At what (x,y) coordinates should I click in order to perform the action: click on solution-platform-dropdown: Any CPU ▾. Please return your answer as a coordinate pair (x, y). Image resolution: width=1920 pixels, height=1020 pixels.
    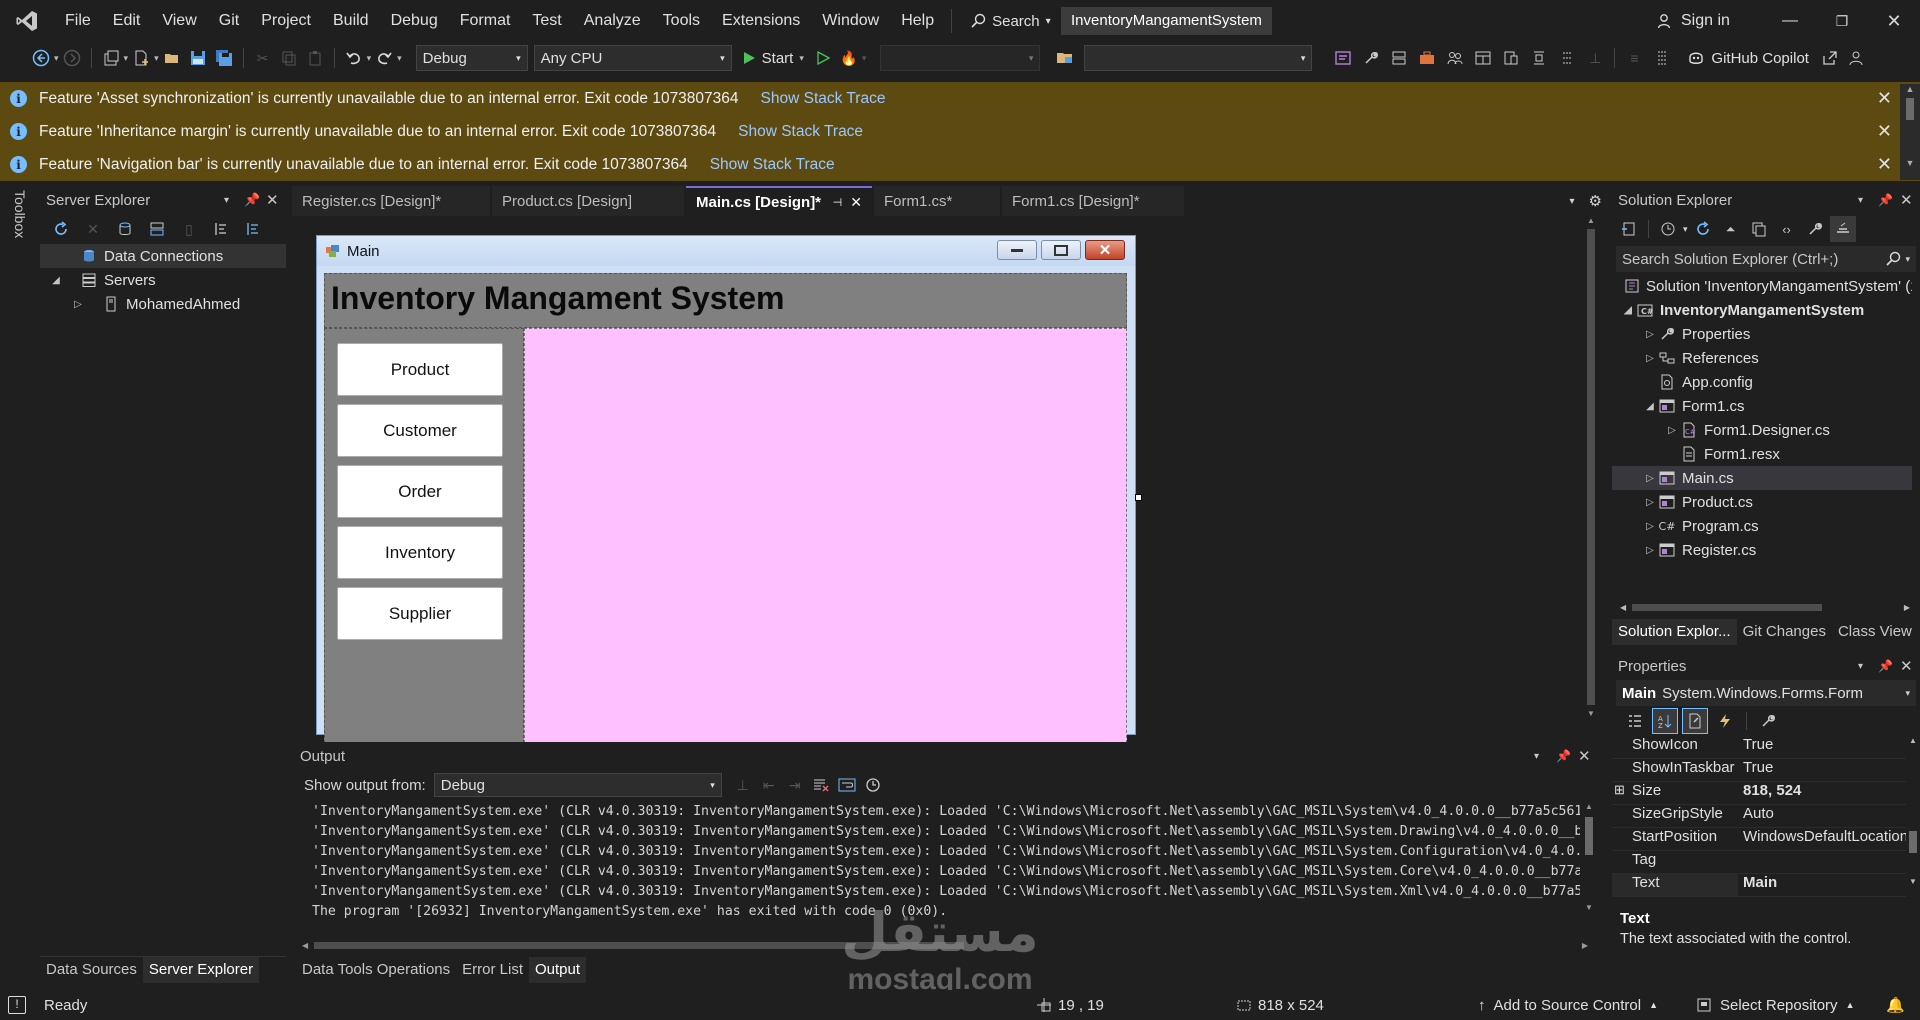
    Looking at the image, I should click on (632, 58).